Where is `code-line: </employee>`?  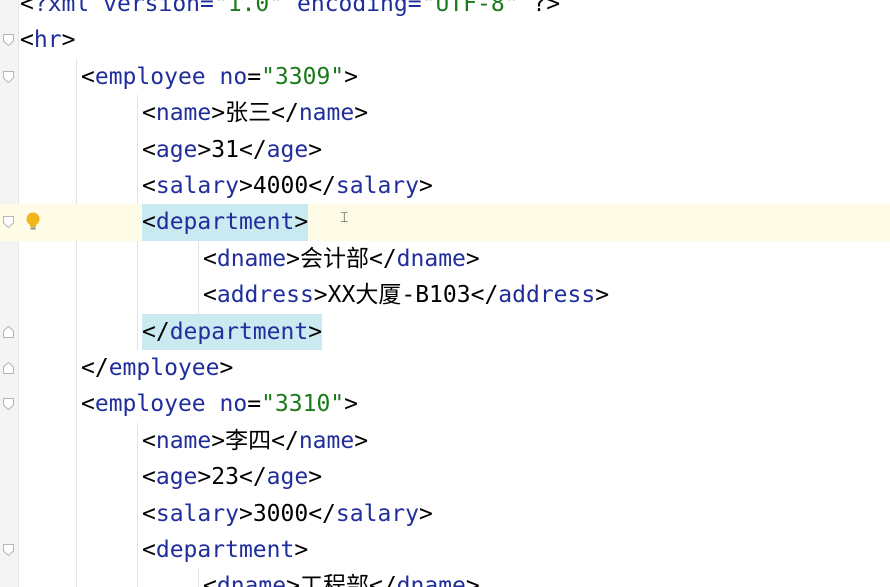
code-line: </employee> is located at coordinates (445, 368).